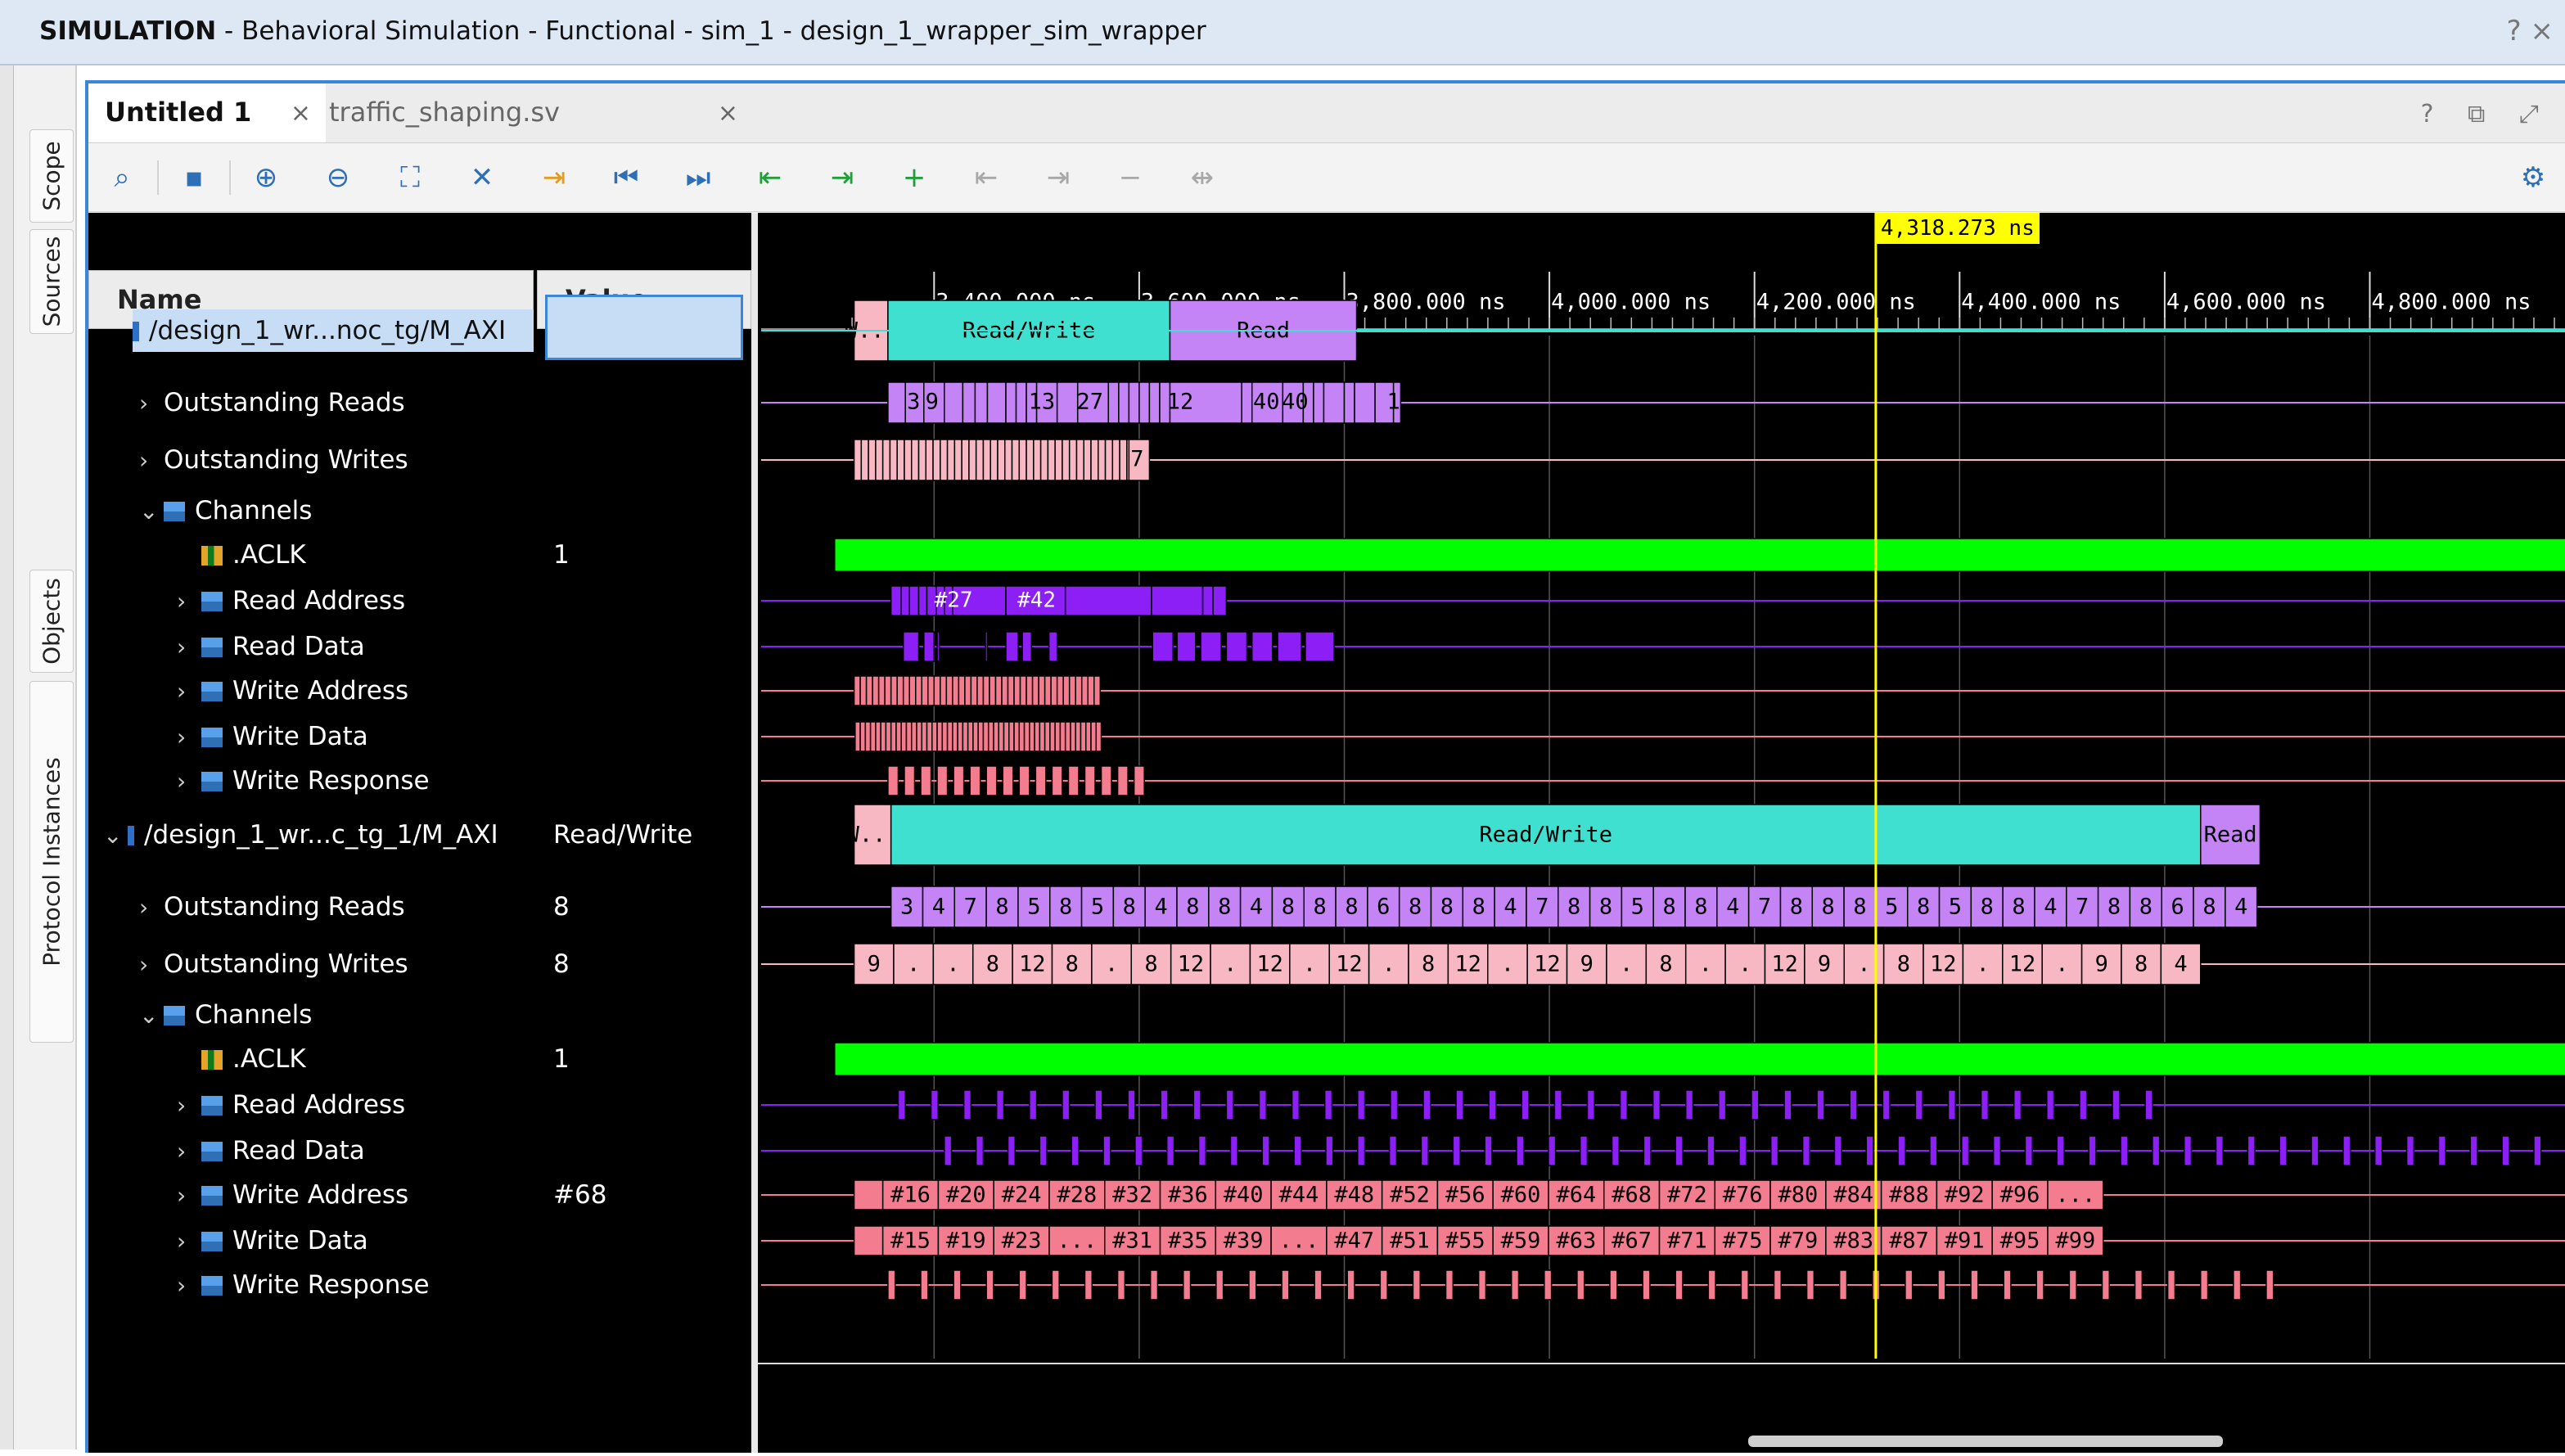 Image resolution: width=2565 pixels, height=1456 pixels. Describe the element at coordinates (247, 600) in the screenshot. I see `signal-row-5: › Read Address` at that location.